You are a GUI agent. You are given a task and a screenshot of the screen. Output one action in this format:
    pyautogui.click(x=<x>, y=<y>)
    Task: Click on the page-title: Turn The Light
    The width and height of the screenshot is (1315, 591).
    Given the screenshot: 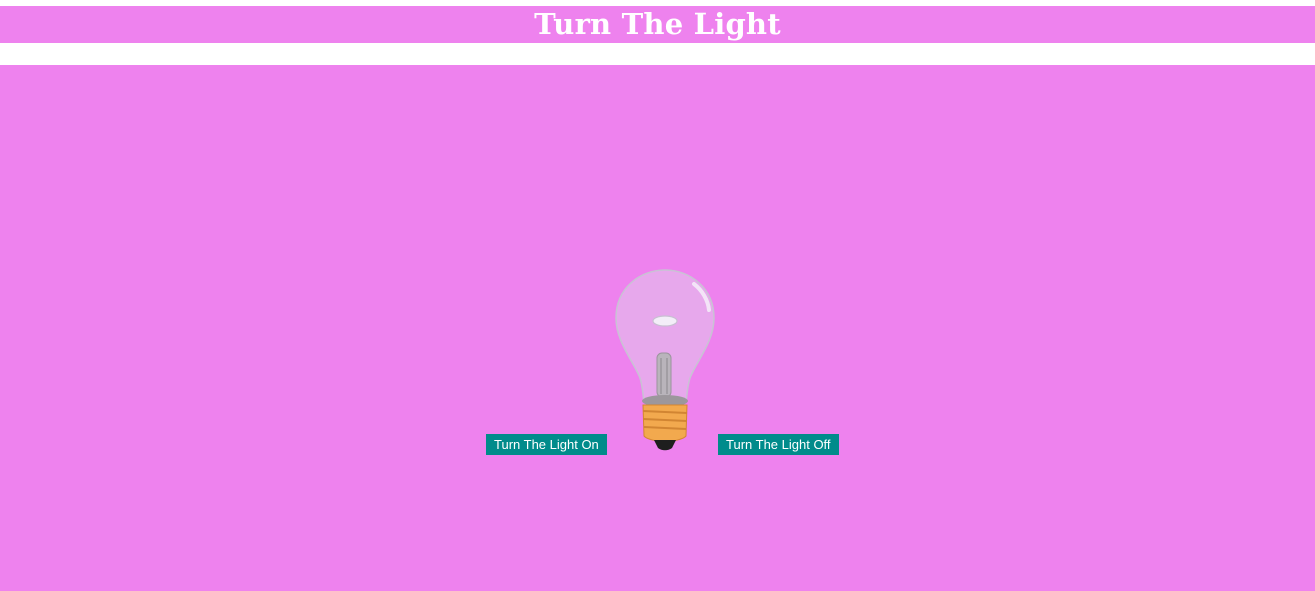 What is the action you would take?
    pyautogui.click(x=657, y=24)
    